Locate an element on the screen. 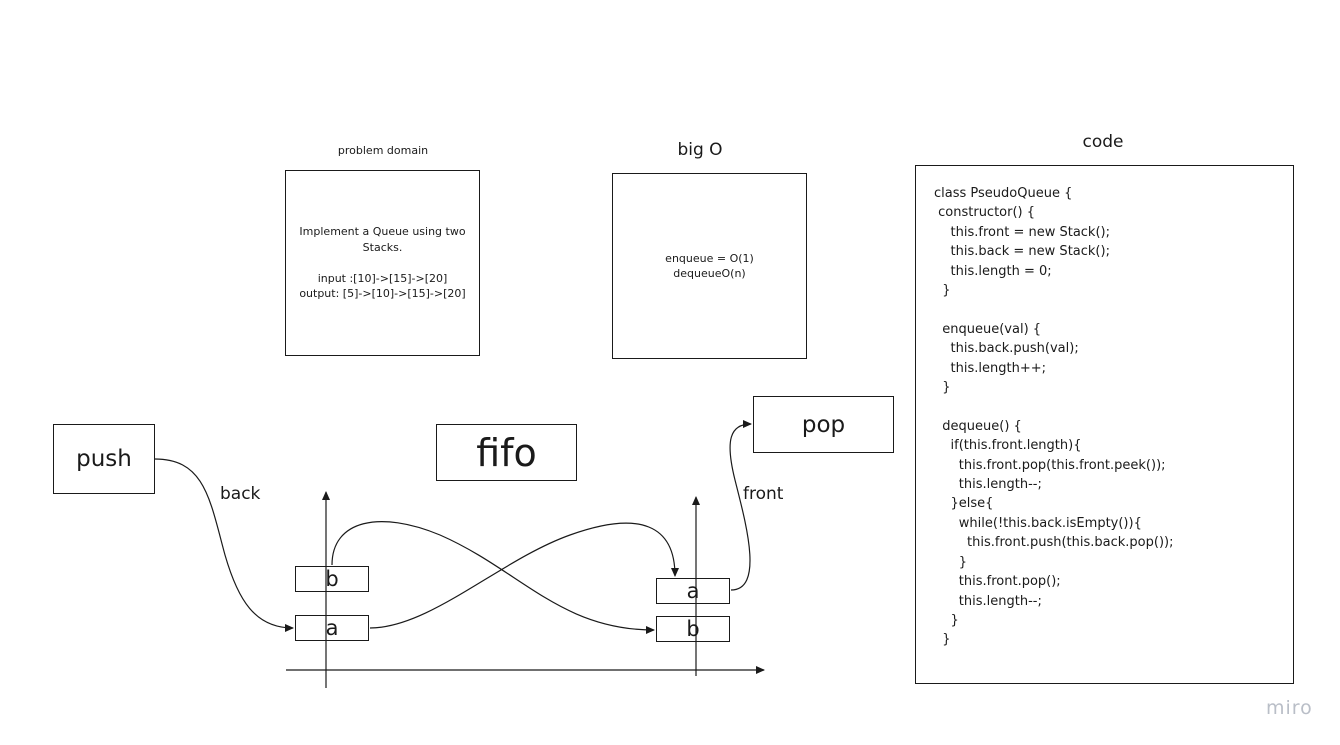 The width and height of the screenshot is (1340, 745). back-b-to-front-b-arrow is located at coordinates (493, 577).